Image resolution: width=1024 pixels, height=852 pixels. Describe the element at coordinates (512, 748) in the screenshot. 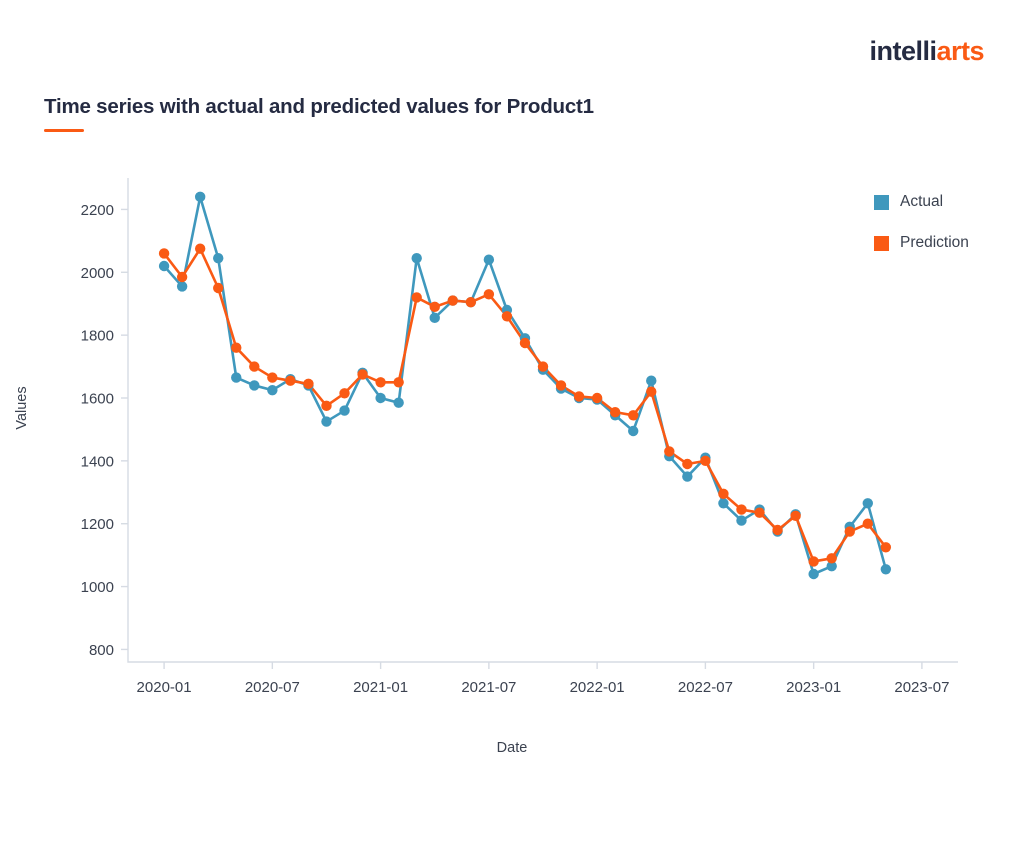

I see `x-axis-label: Date` at that location.